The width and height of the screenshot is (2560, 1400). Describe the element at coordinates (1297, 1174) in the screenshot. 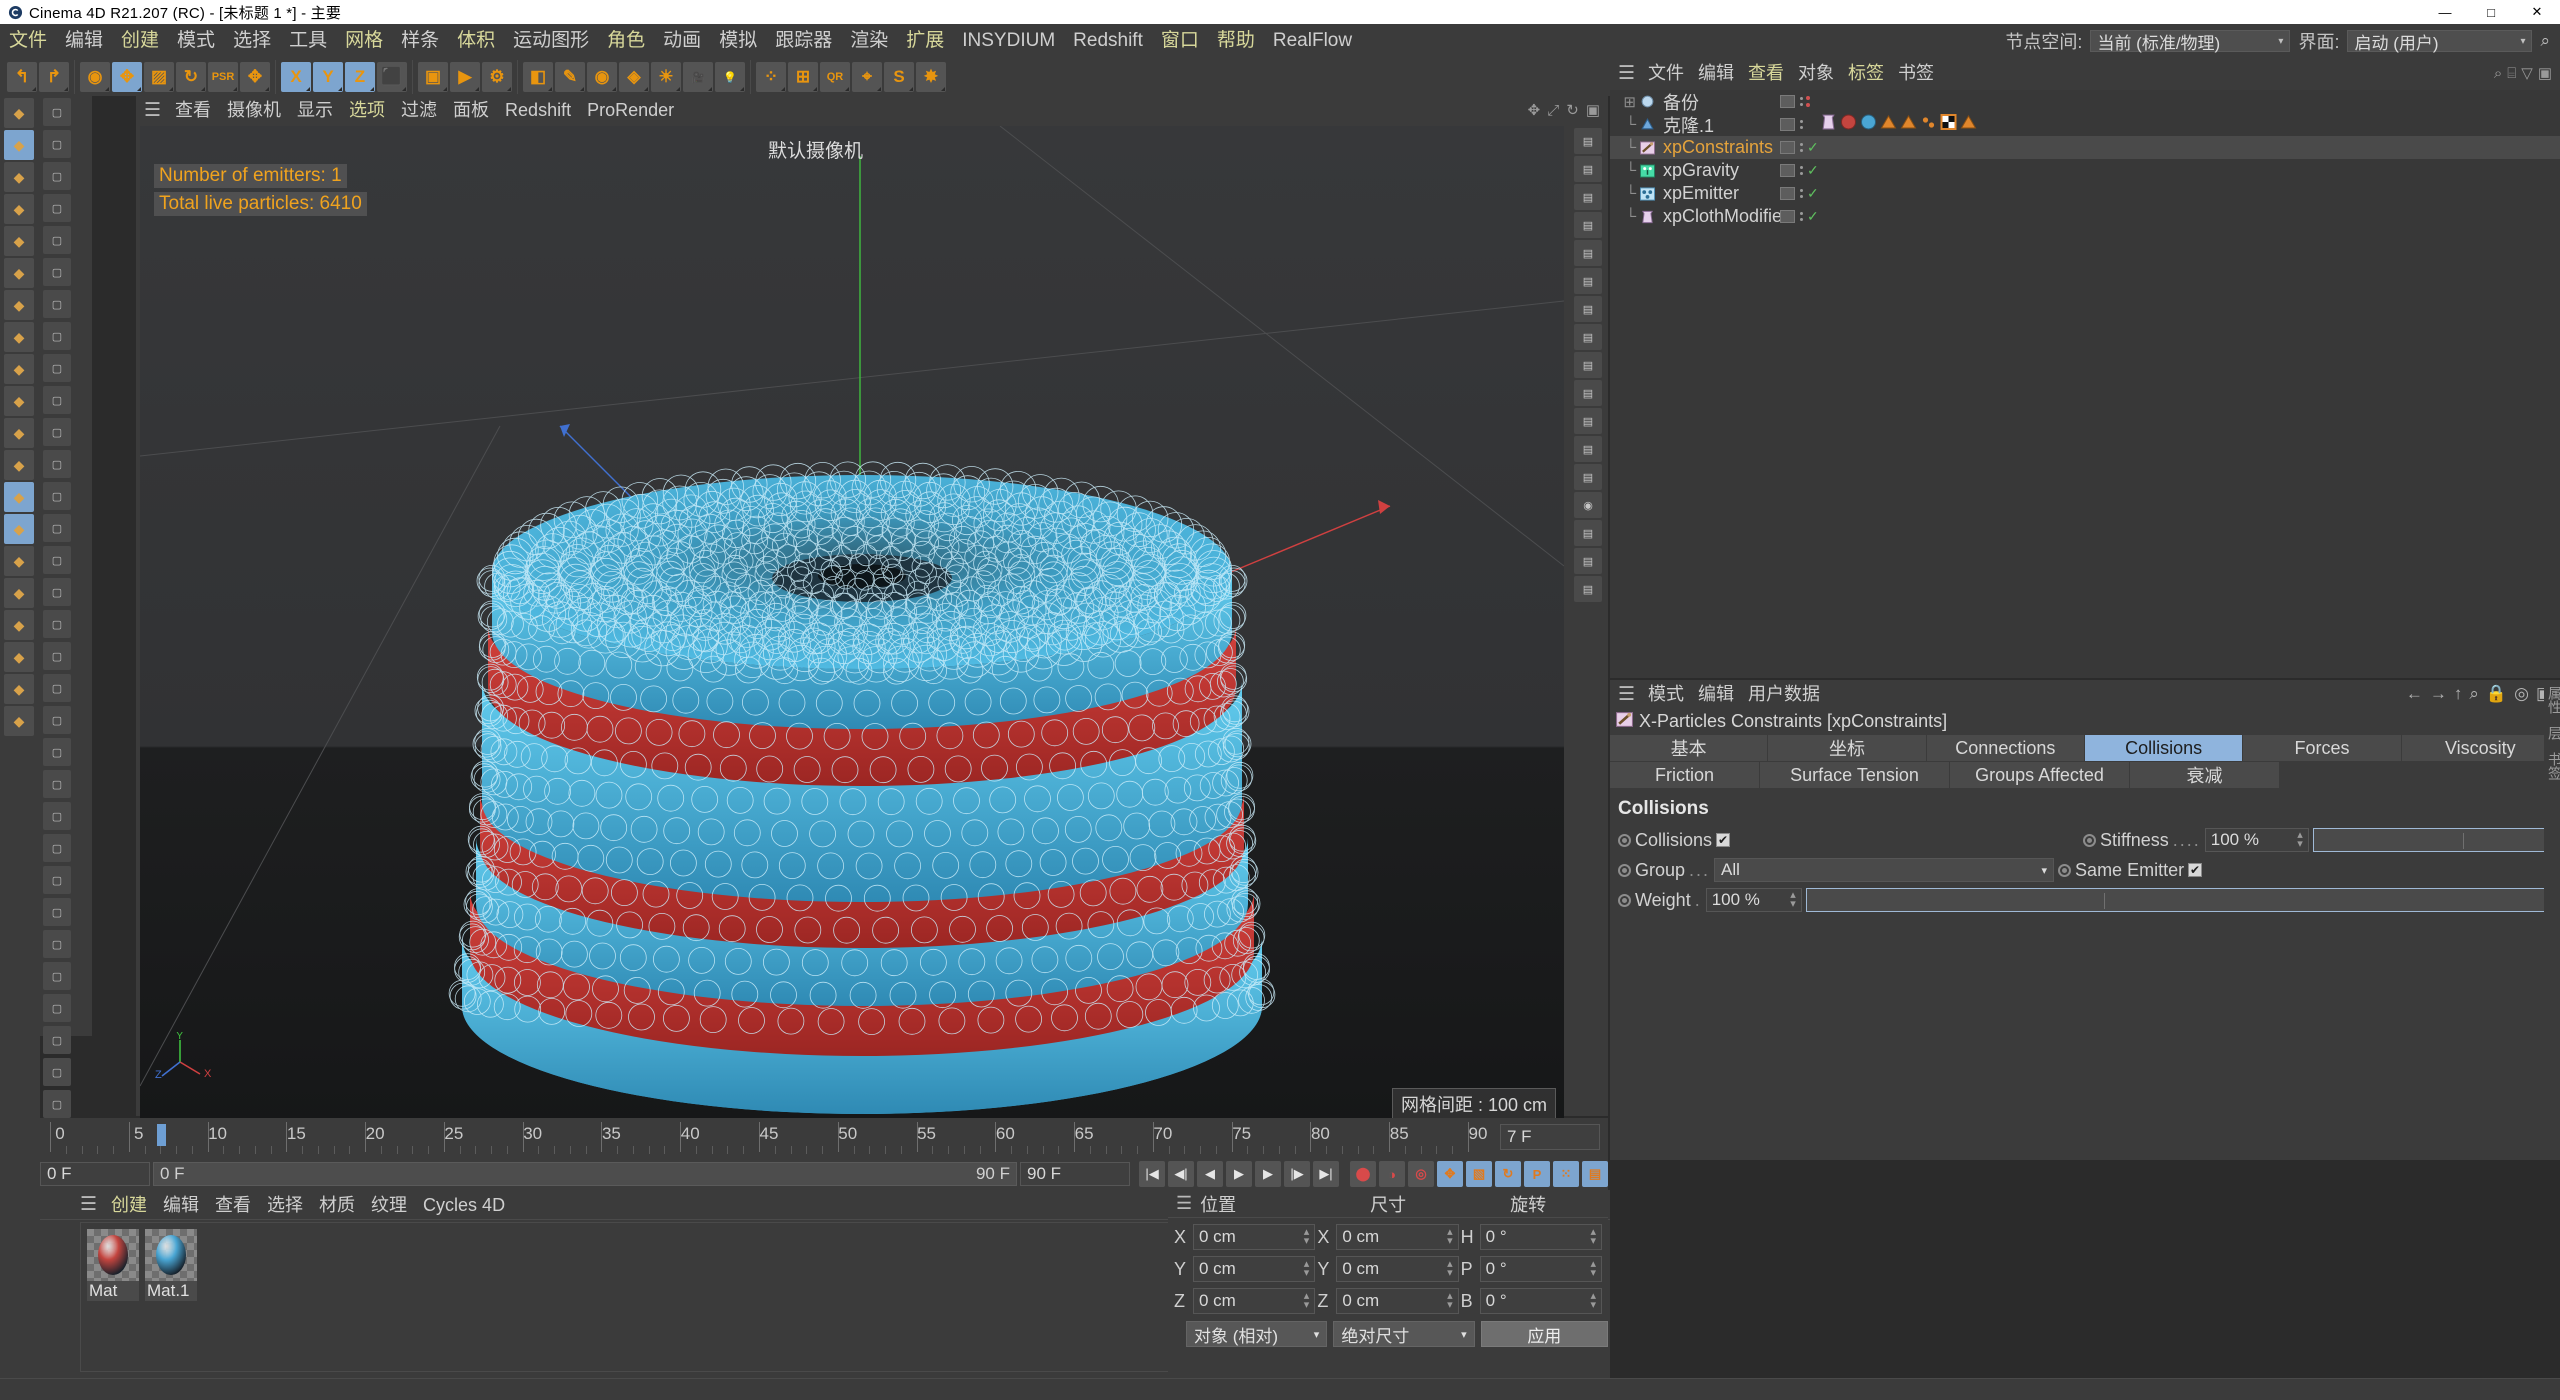

I see `next-key-button: |▶` at that location.